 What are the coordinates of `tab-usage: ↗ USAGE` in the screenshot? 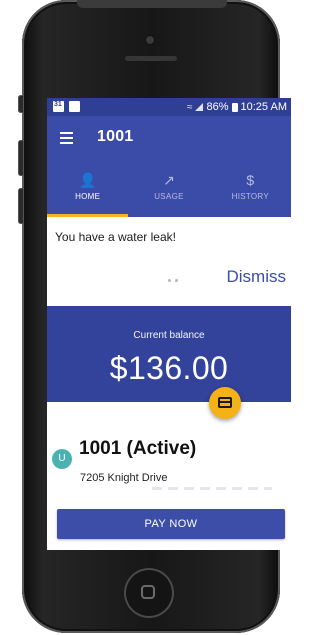 It's located at (168, 189).